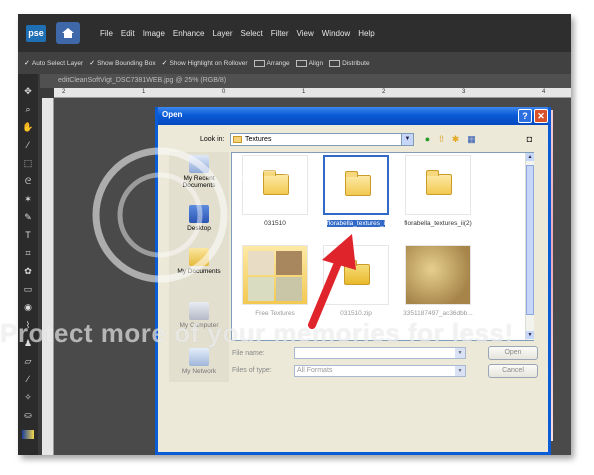  Describe the element at coordinates (28, 434) in the screenshot. I see `gradient-tool-icon` at that location.